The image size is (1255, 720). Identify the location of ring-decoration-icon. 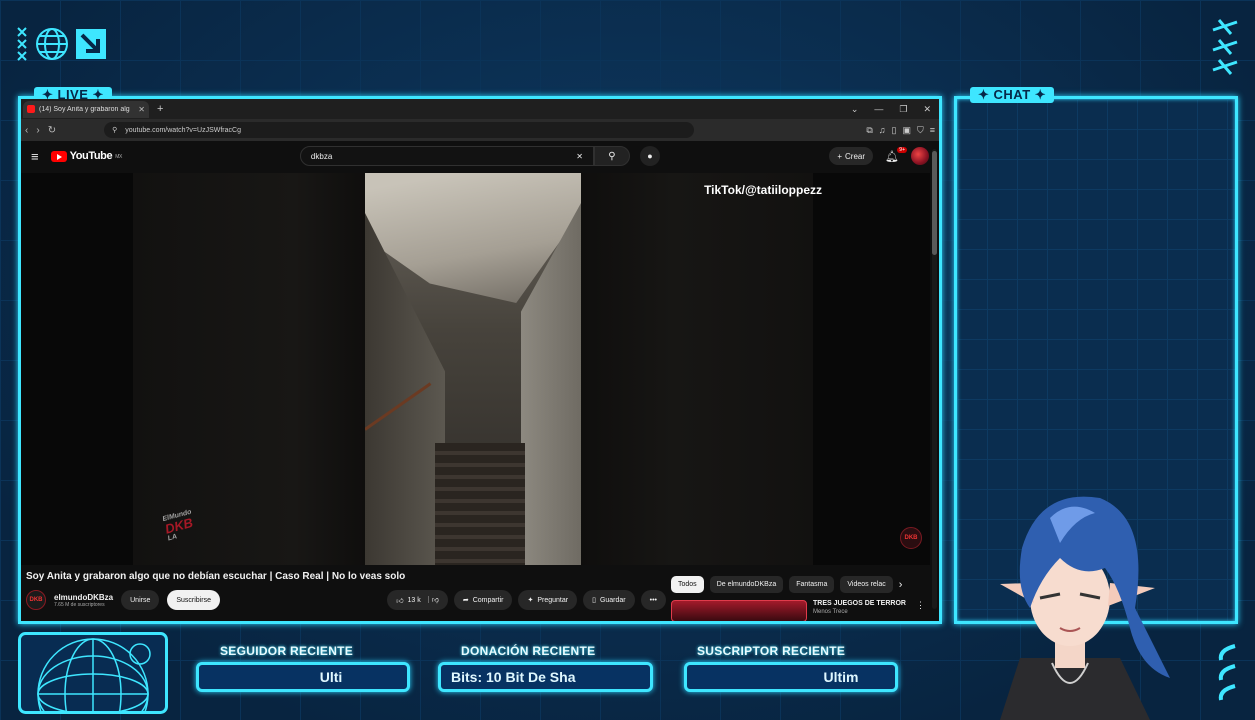
(1227, 672).